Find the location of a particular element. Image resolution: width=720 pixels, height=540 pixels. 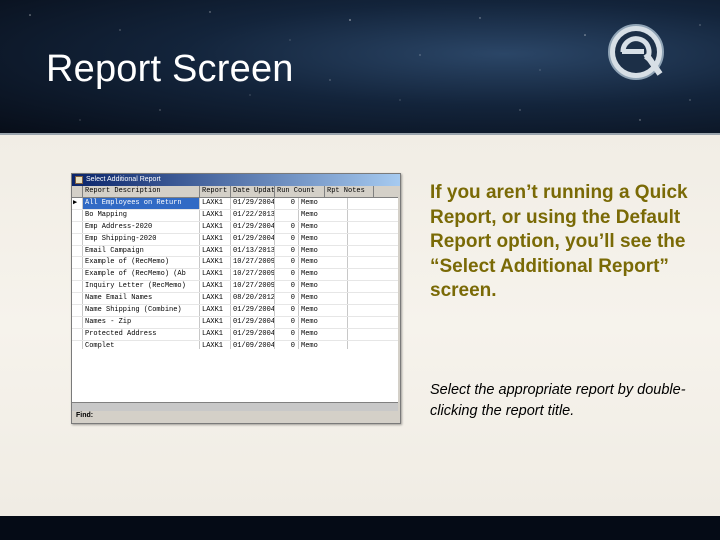

column-header-description: Report Description is located at coordinates (141, 191).